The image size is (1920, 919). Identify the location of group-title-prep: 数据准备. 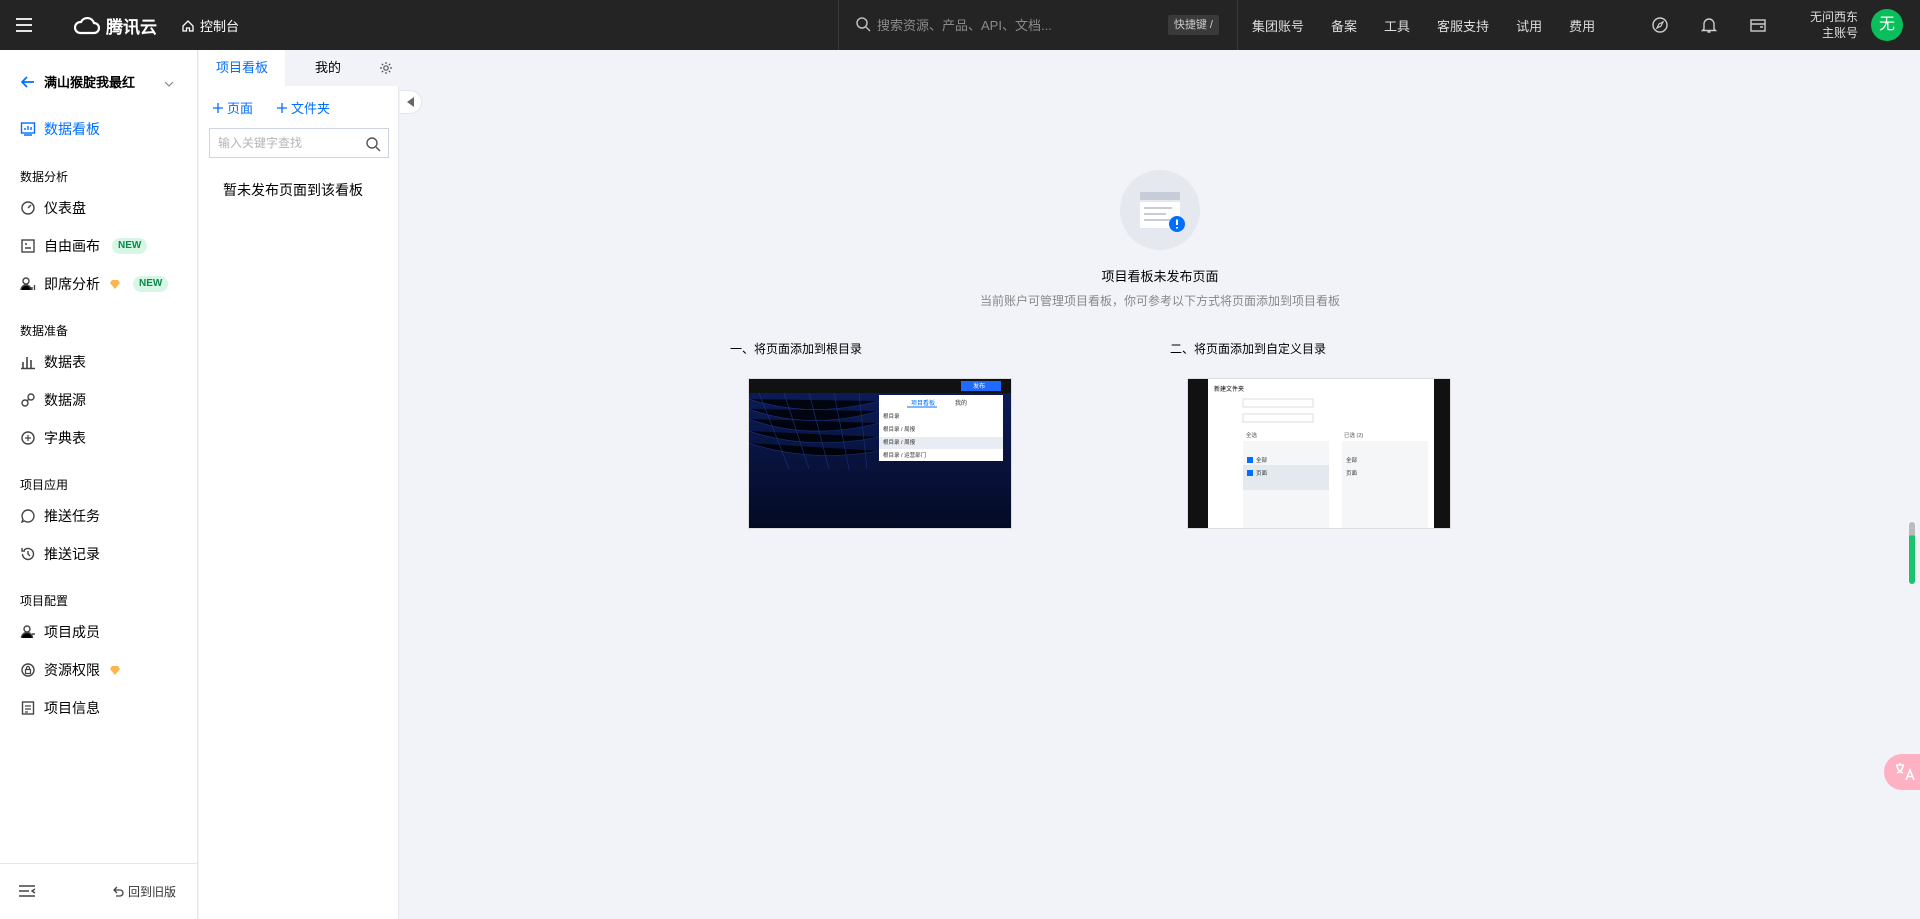
(44, 331).